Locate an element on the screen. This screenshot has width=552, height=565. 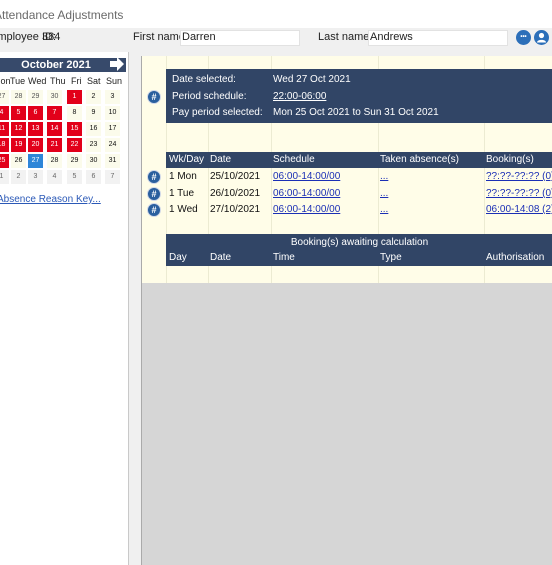
date-selected-value: Wed 27 Oct 2021 is located at coordinates (312, 79).